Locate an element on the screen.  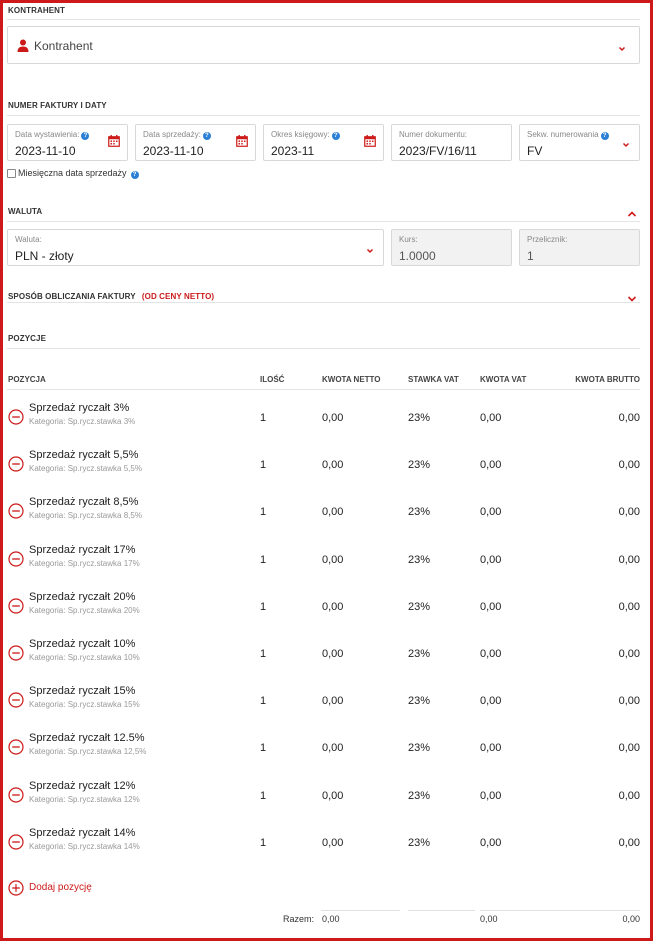
position-category: Kategoria: Sp.rycz.stawka 10% is located at coordinates (84, 657).